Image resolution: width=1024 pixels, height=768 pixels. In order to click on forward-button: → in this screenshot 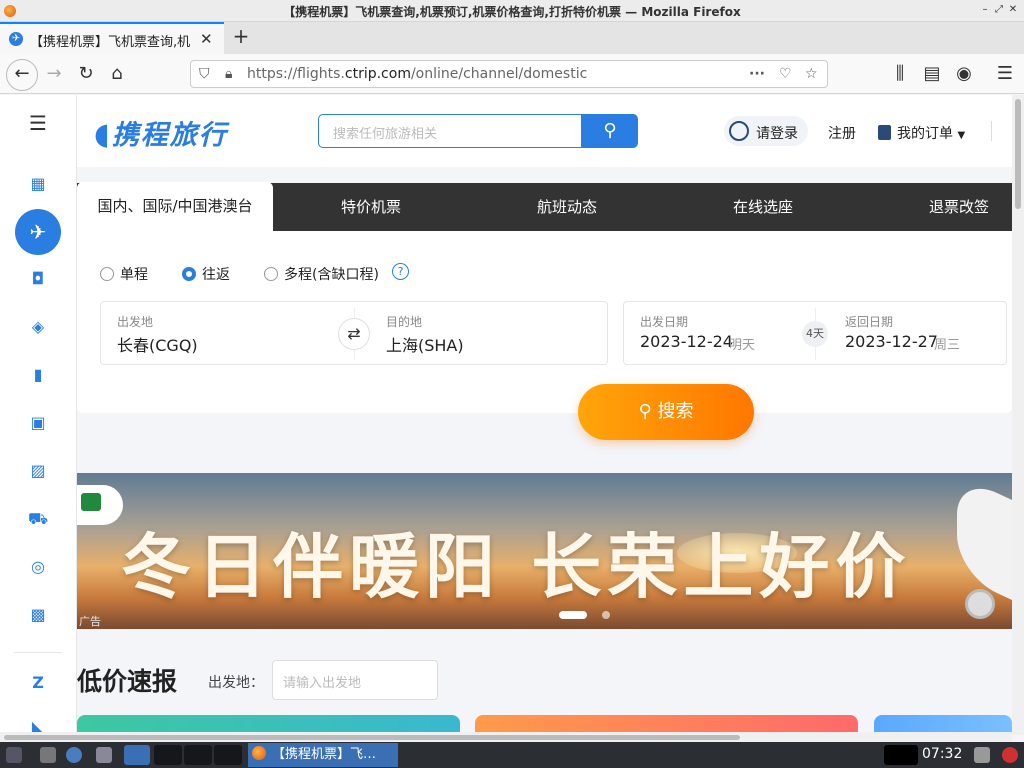, I will do `click(54, 74)`.